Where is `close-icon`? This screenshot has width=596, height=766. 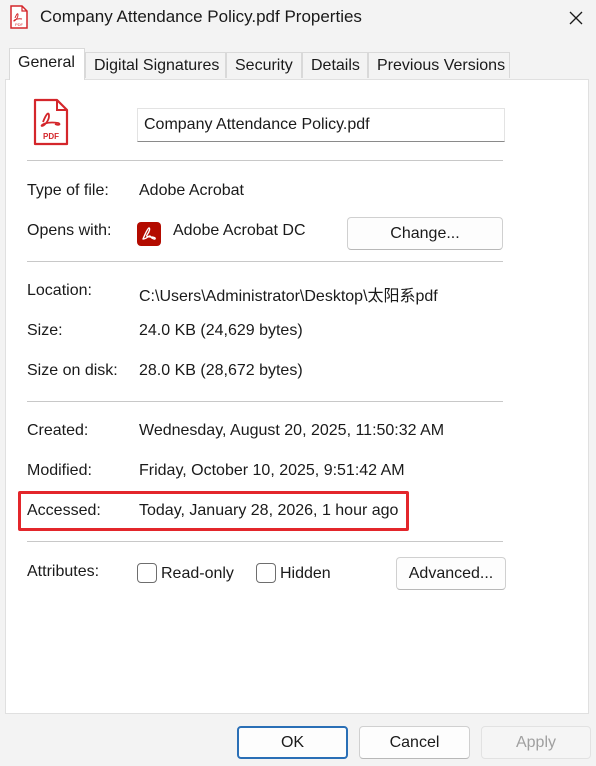
close-icon is located at coordinates (575, 18).